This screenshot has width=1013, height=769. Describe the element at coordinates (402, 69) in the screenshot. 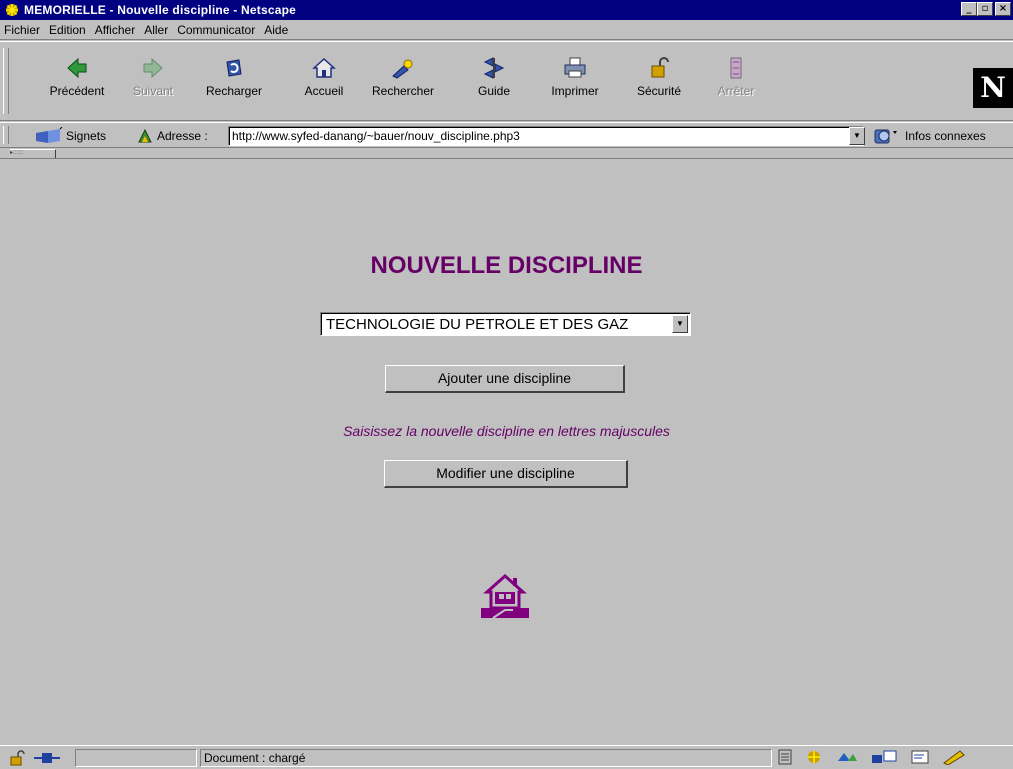

I see `search-icon` at that location.